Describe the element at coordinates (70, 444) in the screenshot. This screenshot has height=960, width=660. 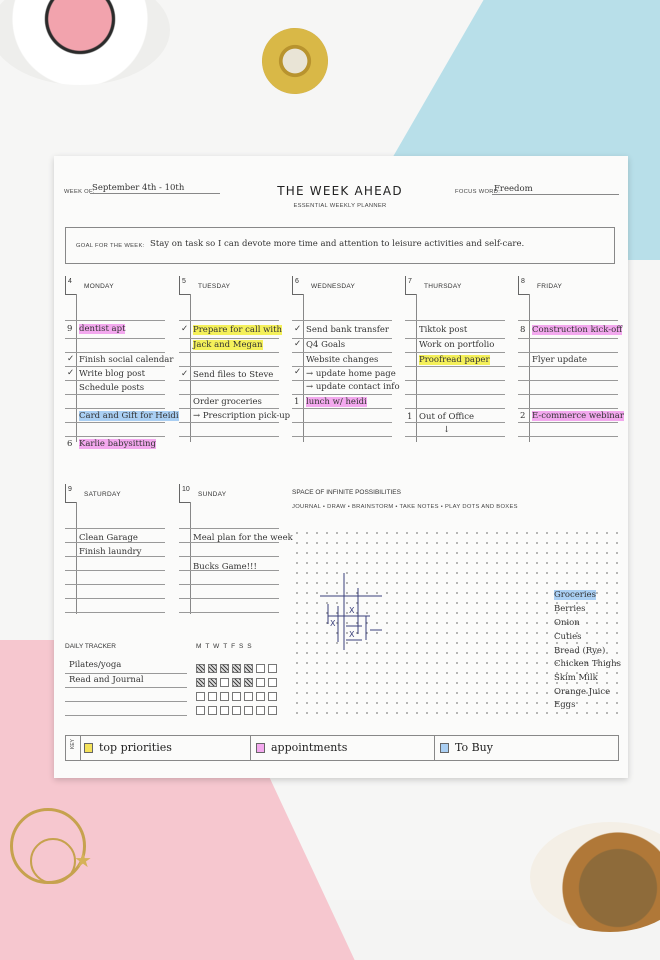
I see `time-label: 6` at that location.